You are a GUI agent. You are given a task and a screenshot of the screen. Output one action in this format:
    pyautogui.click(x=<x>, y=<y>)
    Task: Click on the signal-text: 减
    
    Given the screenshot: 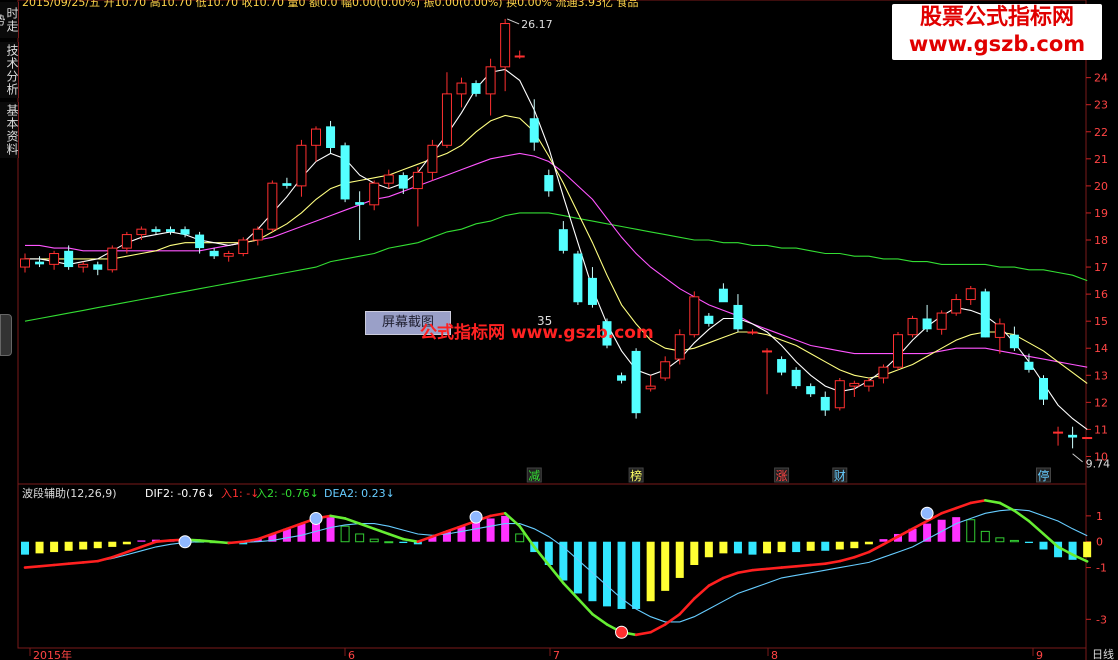 What is the action you would take?
    pyautogui.click(x=534, y=476)
    